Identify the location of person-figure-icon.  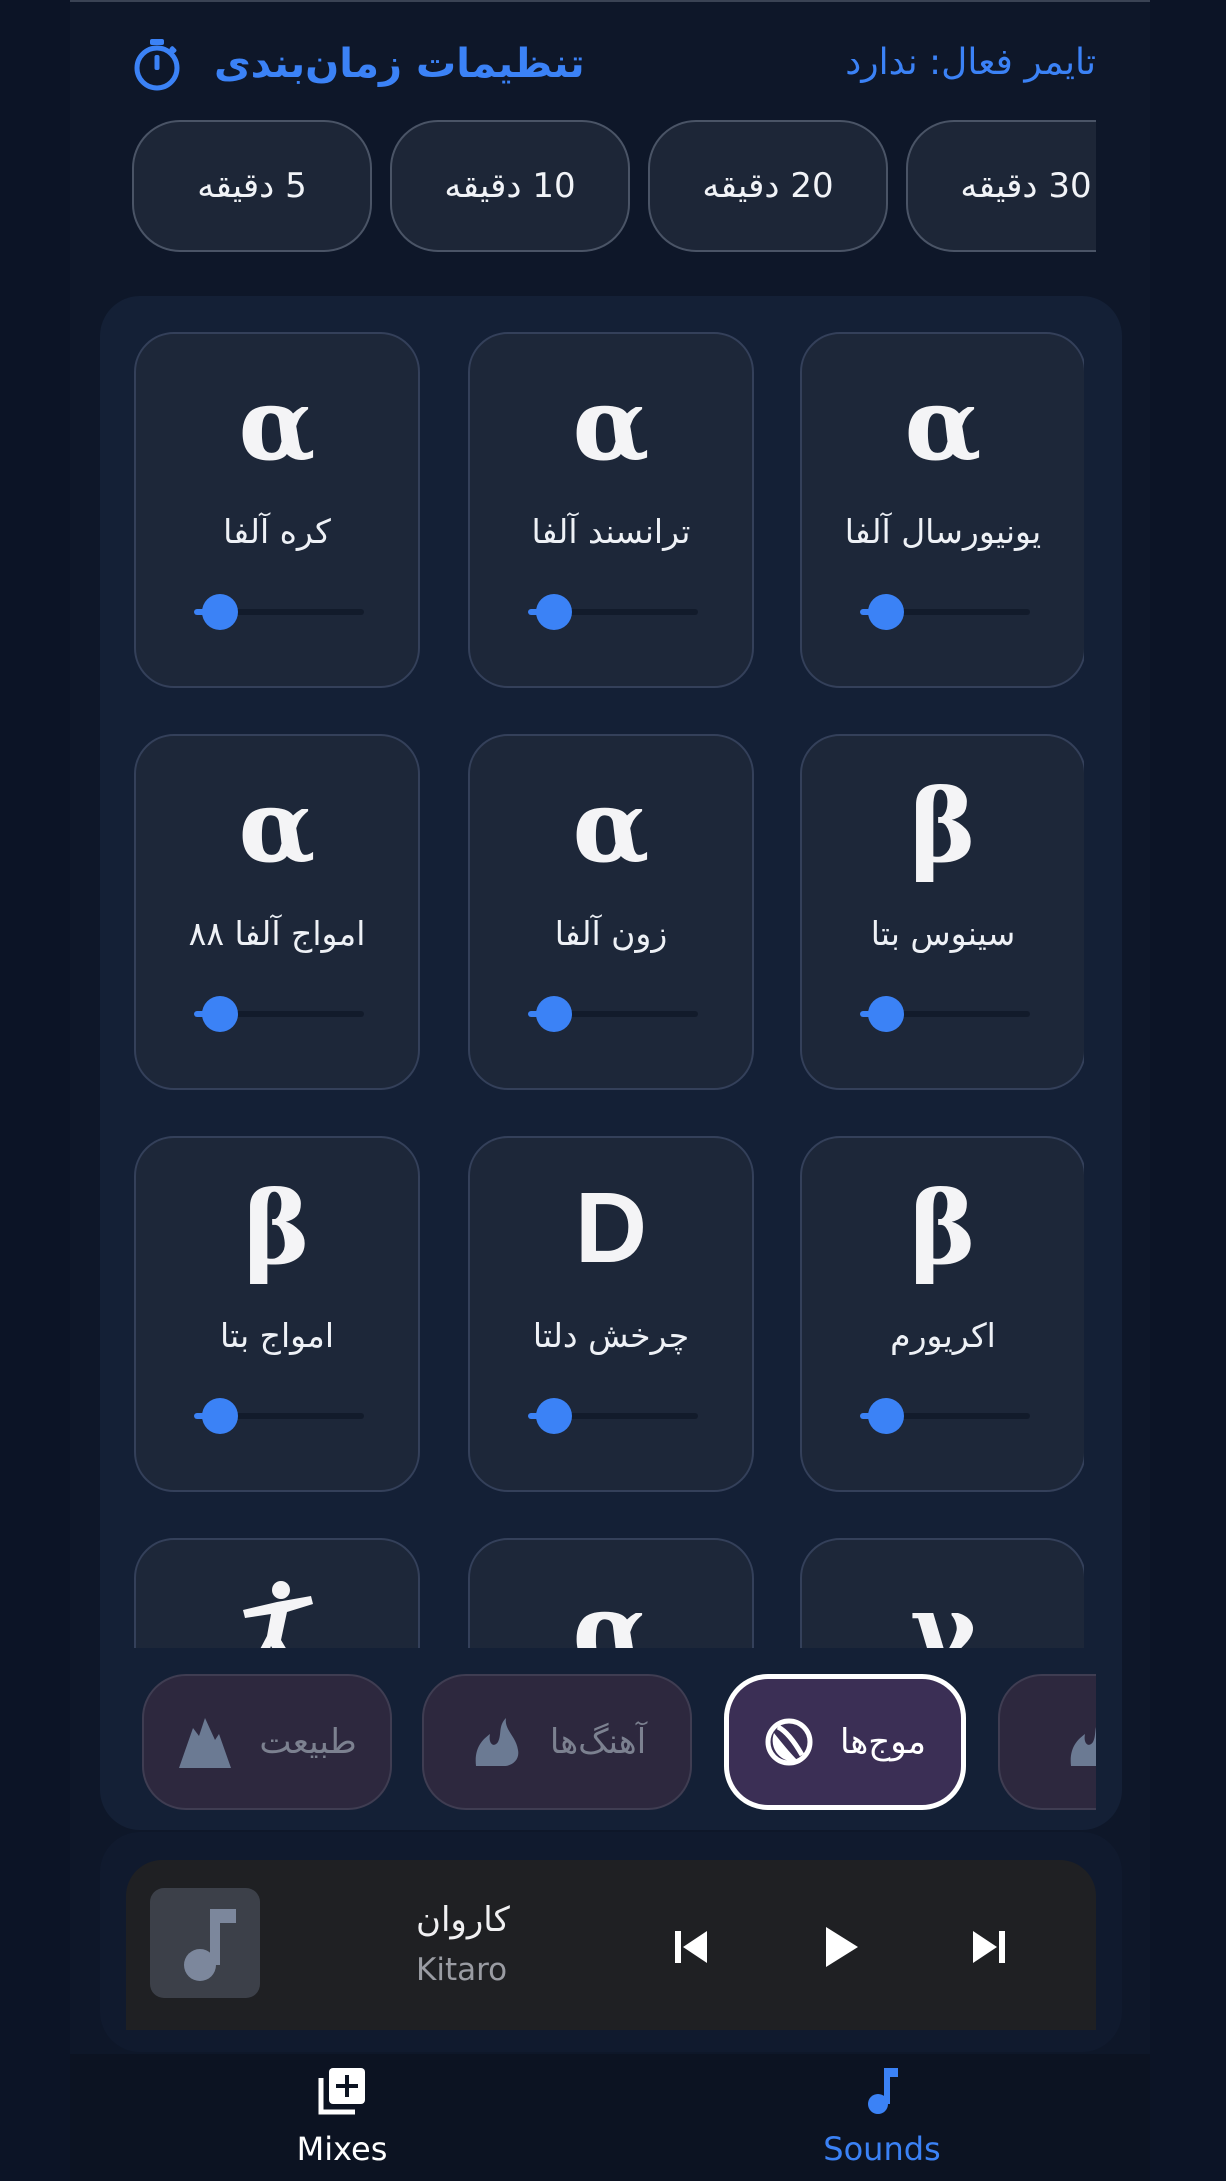
(278, 1614).